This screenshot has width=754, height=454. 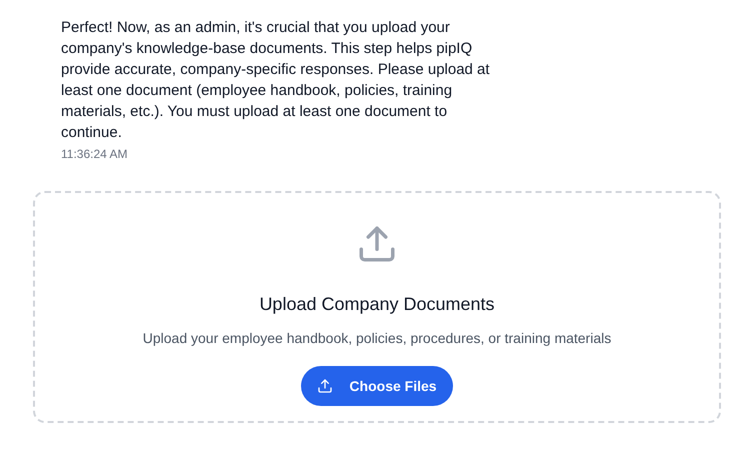 What do you see at coordinates (94, 154) in the screenshot?
I see `message-time: 11:36:24 AM` at bounding box center [94, 154].